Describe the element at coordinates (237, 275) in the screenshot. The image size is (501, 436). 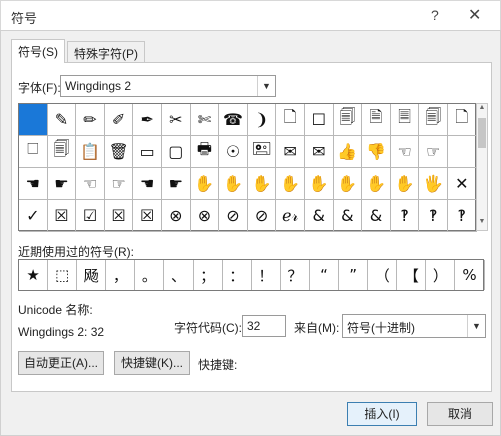
I see `recent-symbol-cell: ：` at that location.